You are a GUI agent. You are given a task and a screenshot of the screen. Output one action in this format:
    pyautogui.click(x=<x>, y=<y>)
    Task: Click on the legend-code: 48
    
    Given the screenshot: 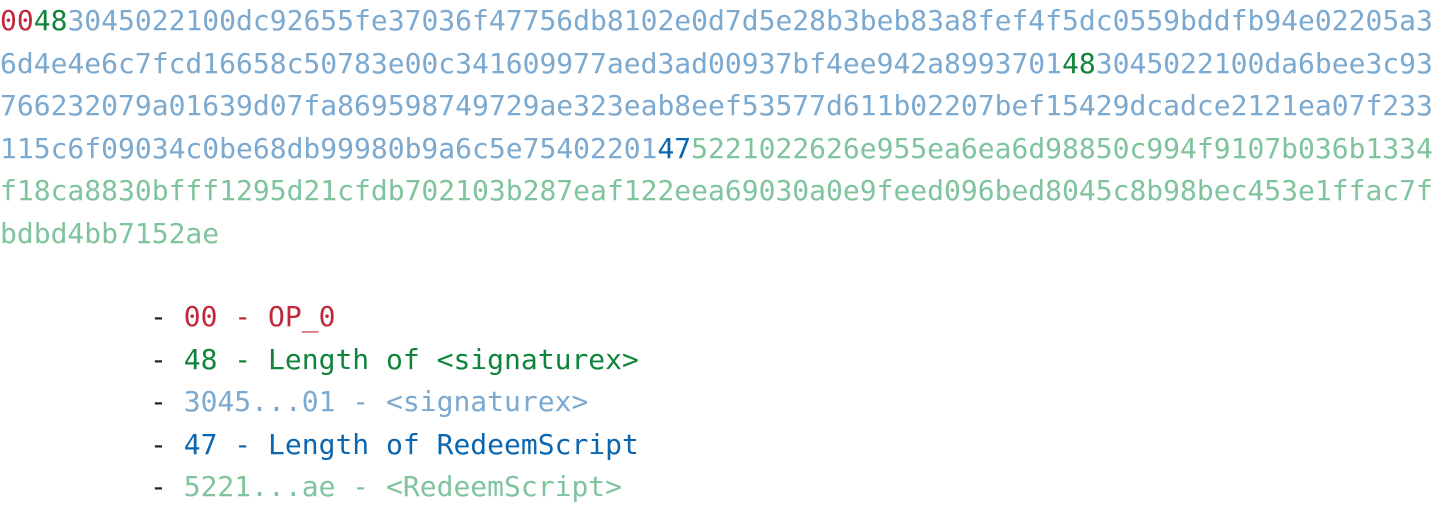 What is the action you would take?
    pyautogui.click(x=200, y=359)
    